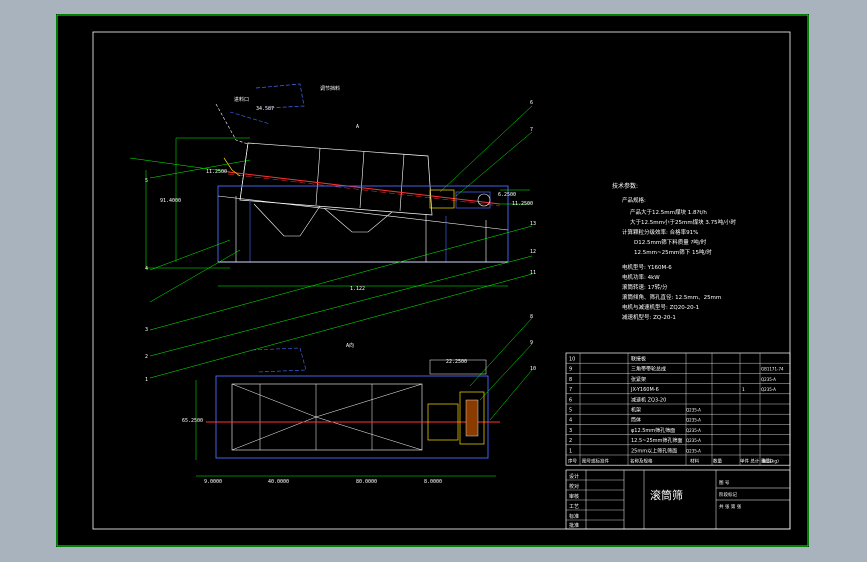 The height and width of the screenshot is (562, 867). Describe the element at coordinates (730, 506) in the screenshot. I see `tb-sheet: 共 张 第 张` at that location.